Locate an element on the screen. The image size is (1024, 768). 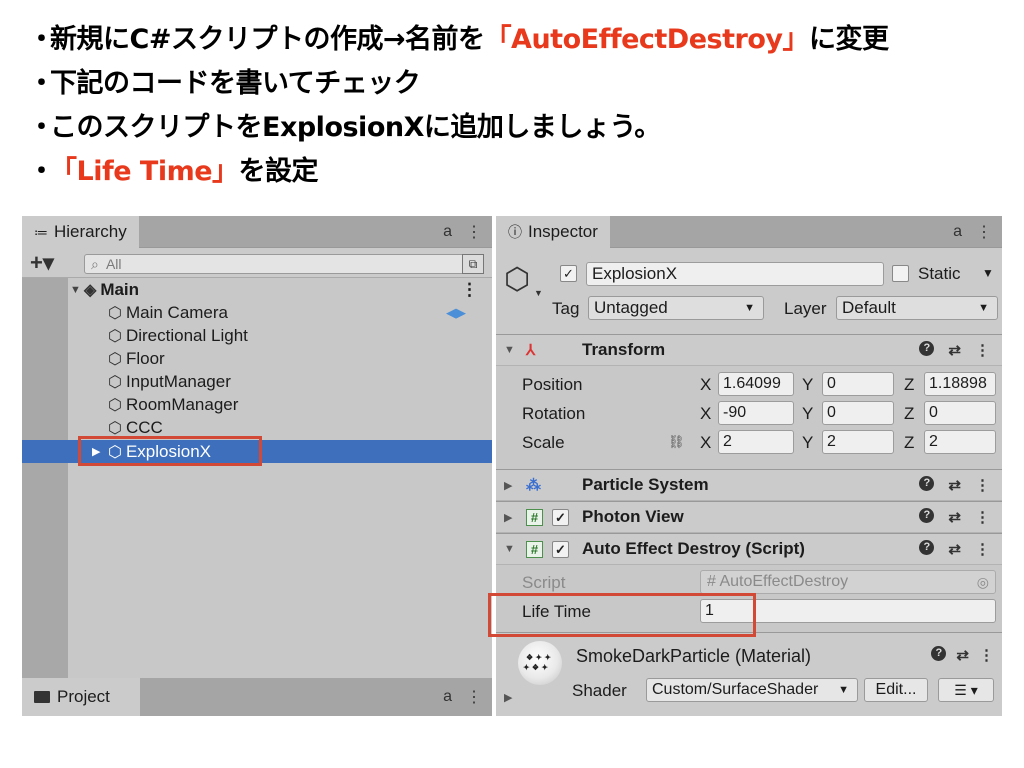
scale-z-field: 2 is located at coordinates (960, 442).